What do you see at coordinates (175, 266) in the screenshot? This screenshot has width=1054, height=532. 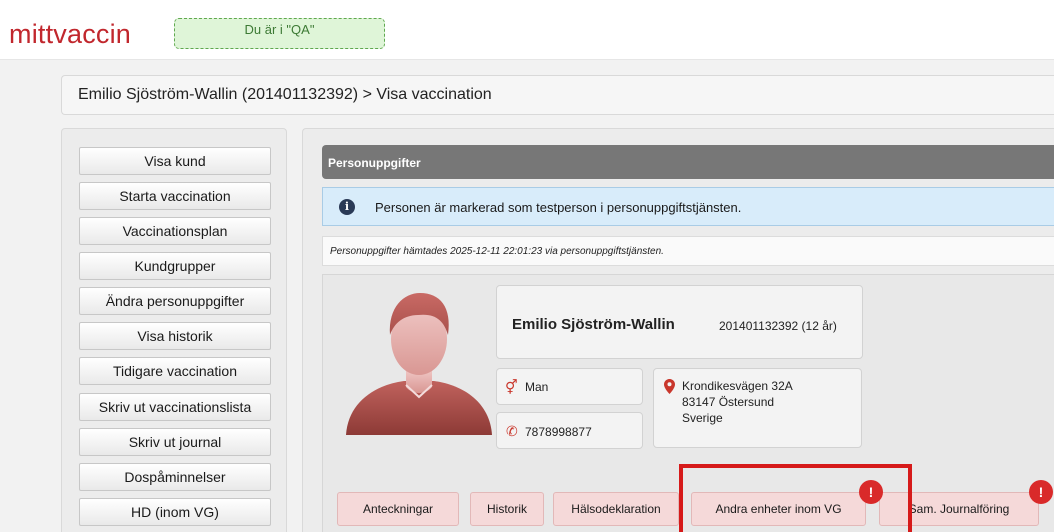 I see `kundgrupper-button: Kundgrupper` at bounding box center [175, 266].